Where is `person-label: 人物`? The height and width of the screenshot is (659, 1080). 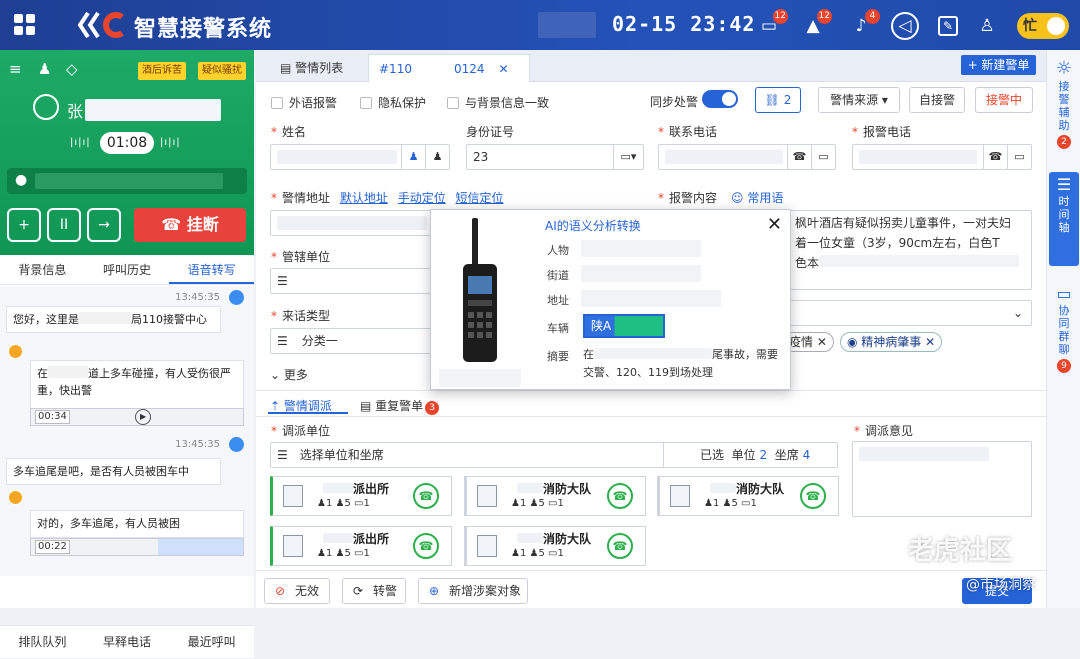
person-label: 人物 is located at coordinates (558, 250).